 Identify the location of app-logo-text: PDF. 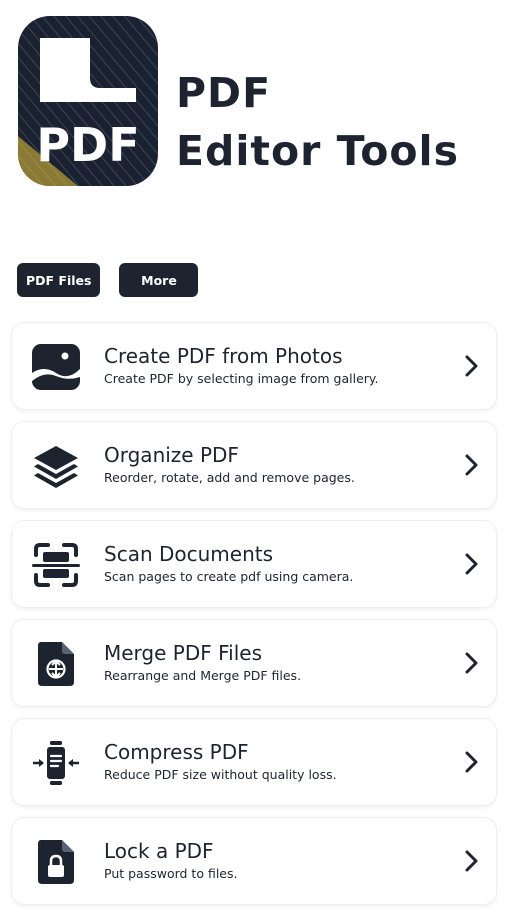
(87, 145).